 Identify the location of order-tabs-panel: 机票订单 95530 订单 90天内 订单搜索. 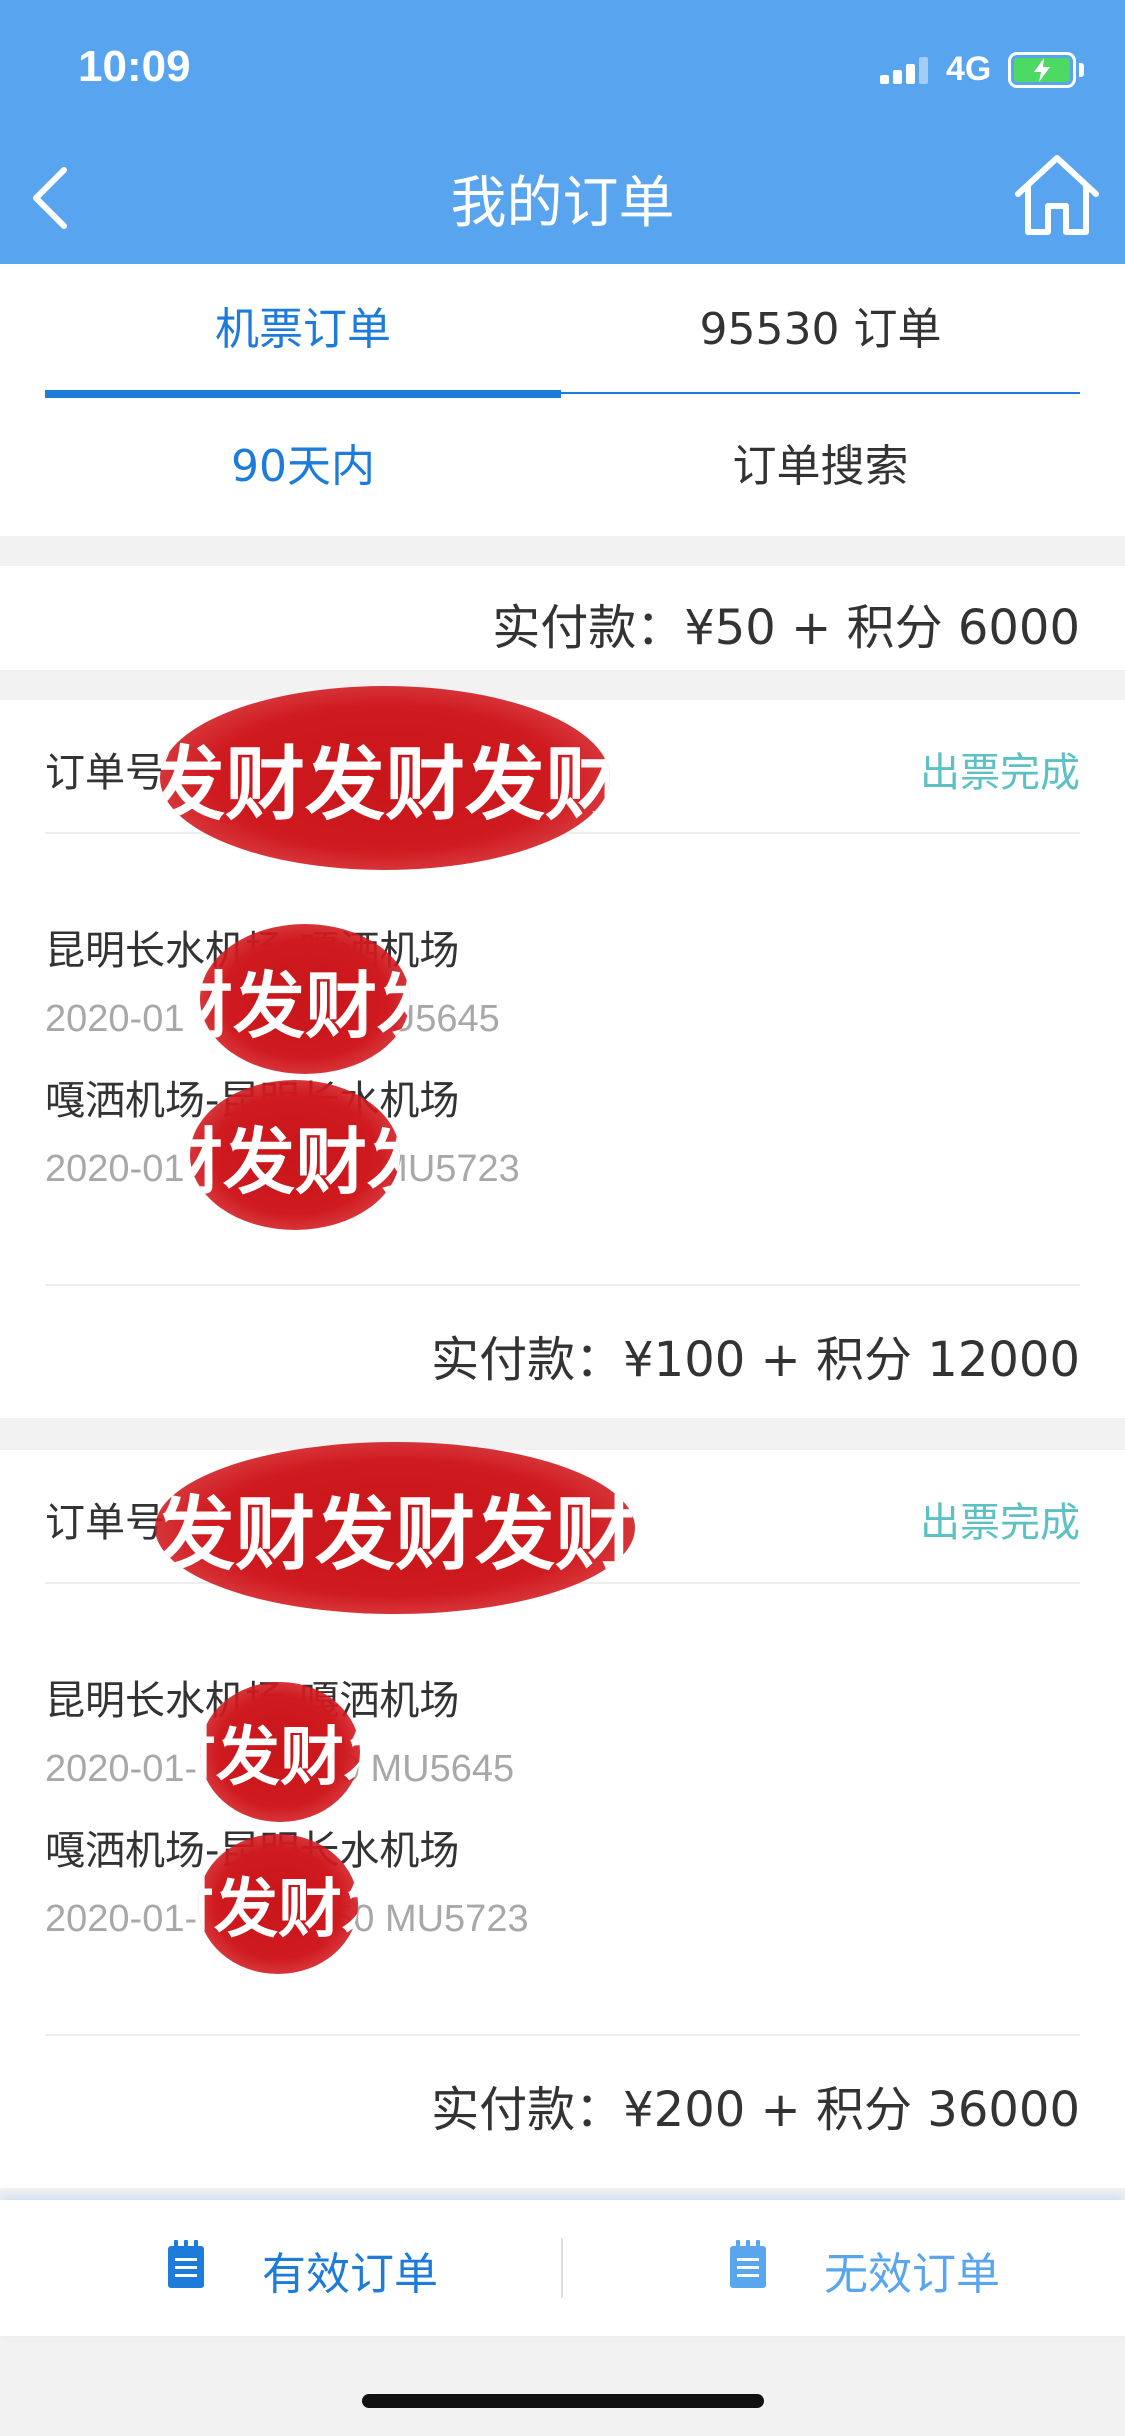
(562, 400).